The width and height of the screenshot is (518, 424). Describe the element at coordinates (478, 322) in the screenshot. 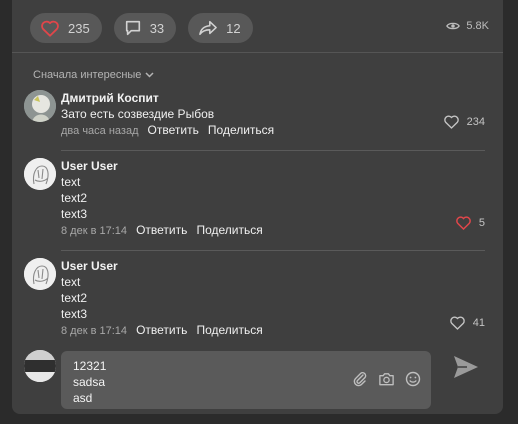

I see `comment-like-count: 41` at that location.